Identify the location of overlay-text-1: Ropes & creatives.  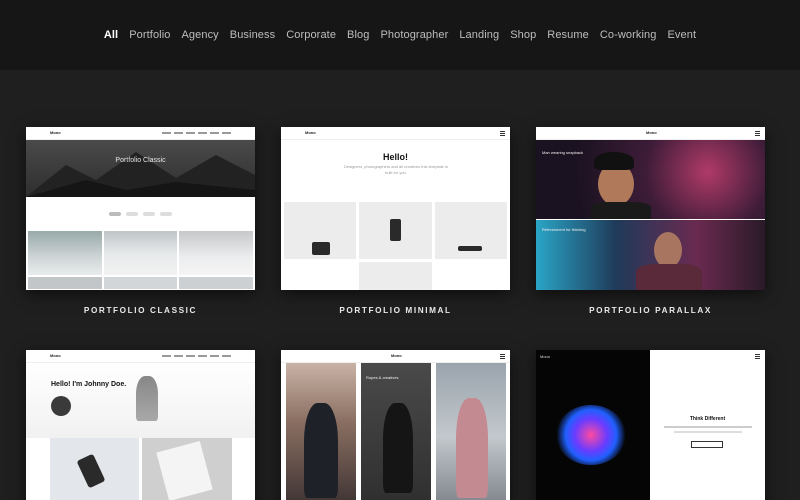
(382, 377).